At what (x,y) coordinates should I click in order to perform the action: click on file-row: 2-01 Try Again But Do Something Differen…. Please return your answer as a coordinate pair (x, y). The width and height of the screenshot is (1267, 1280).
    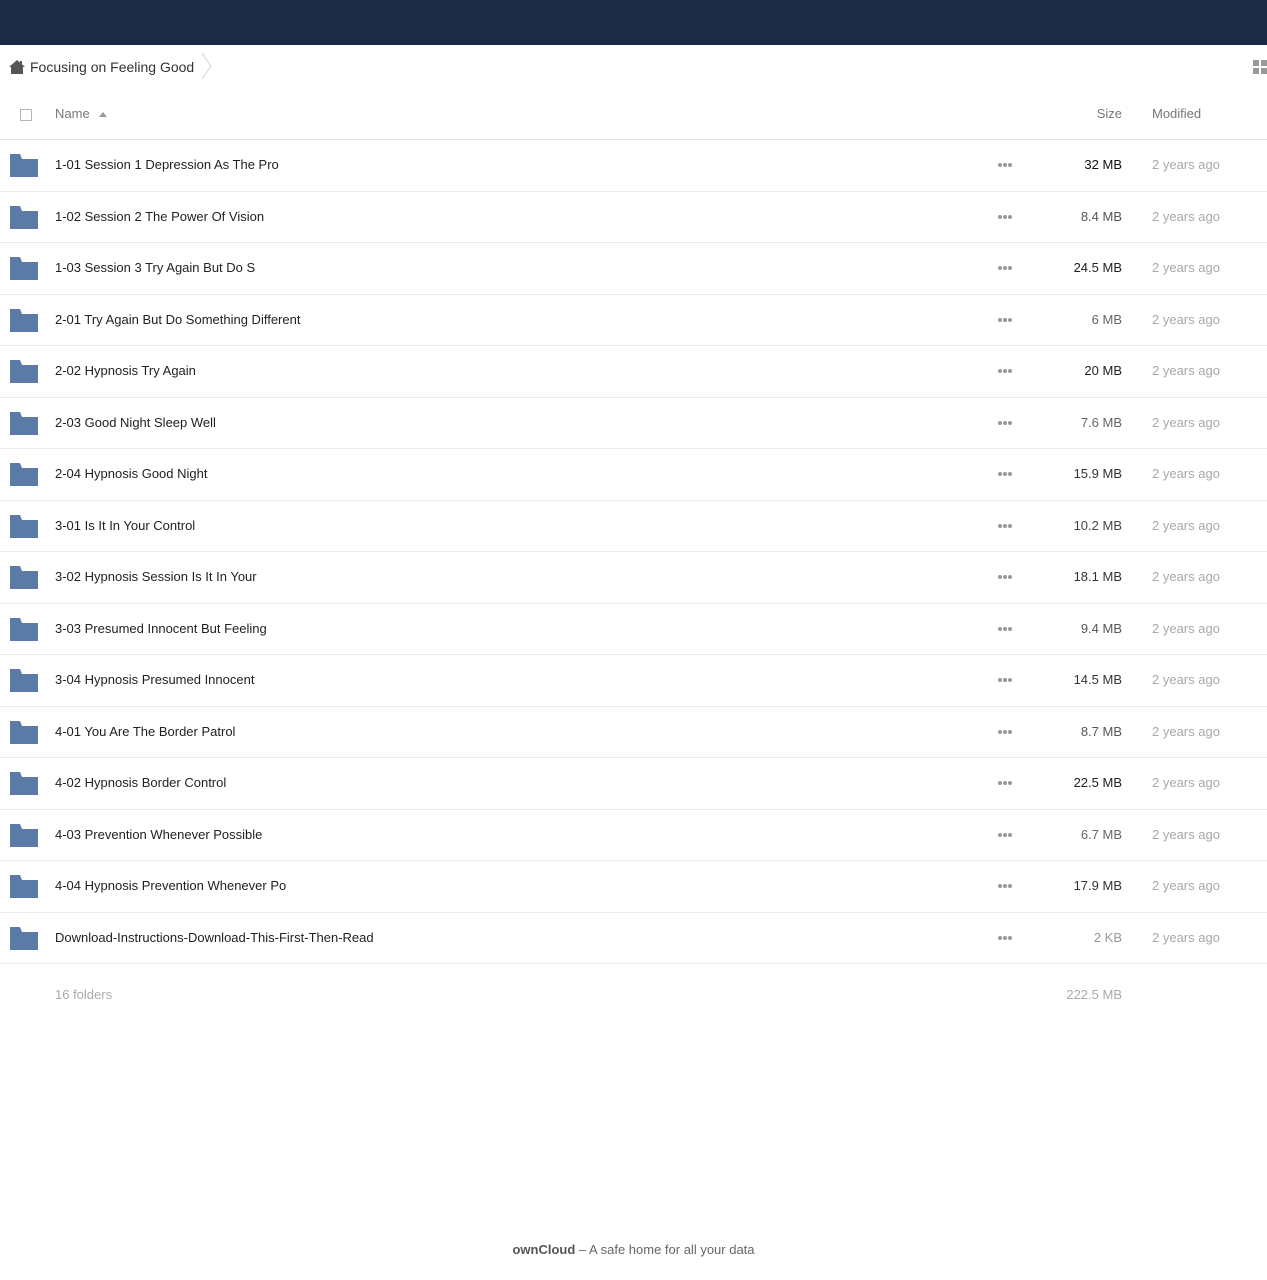
    Looking at the image, I should click on (633, 320).